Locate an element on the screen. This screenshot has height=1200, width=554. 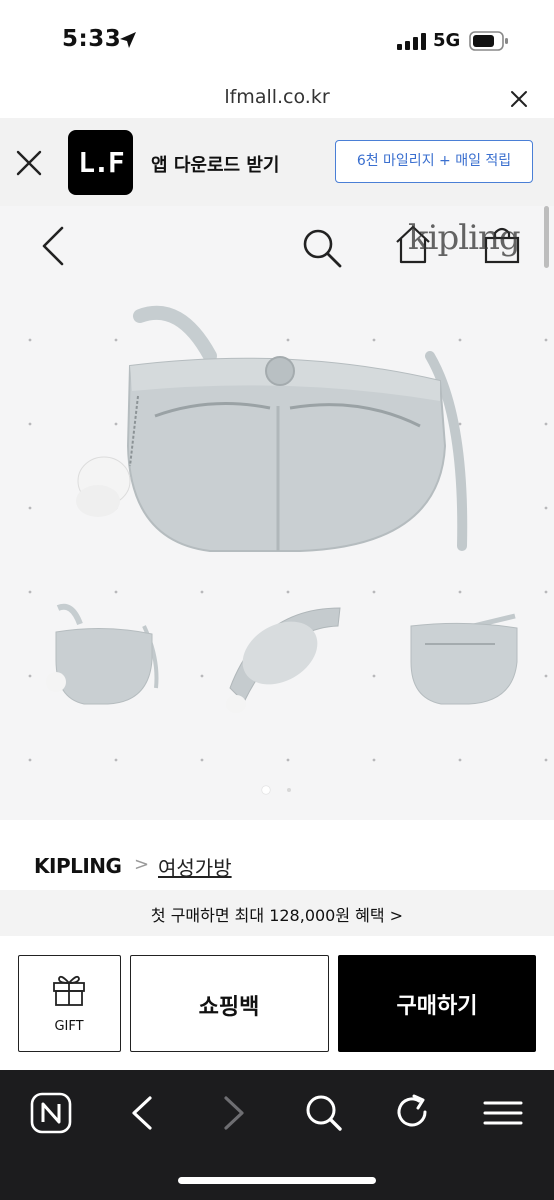
signal-icon is located at coordinates (411, 41).